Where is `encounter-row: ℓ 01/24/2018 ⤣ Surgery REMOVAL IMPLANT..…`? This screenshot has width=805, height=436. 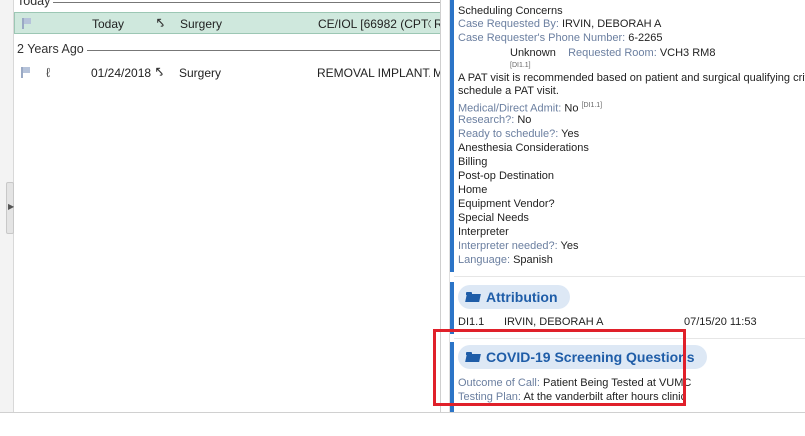
encounter-row: ℓ 01/24/2018 ⤣ Surgery REMOVAL IMPLANT..… is located at coordinates (227, 73).